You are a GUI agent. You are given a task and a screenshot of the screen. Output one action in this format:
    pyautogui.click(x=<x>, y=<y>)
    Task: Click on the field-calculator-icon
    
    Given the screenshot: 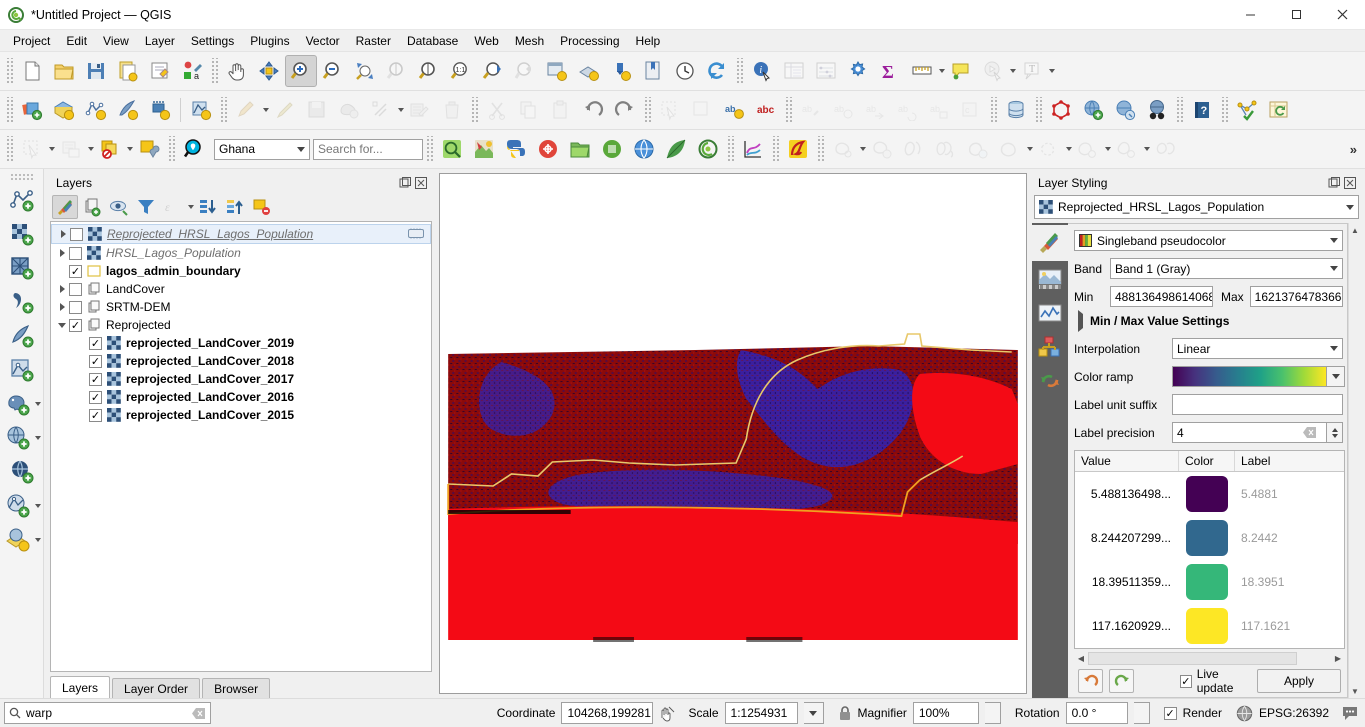 What is the action you would take?
    pyautogui.click(x=826, y=71)
    